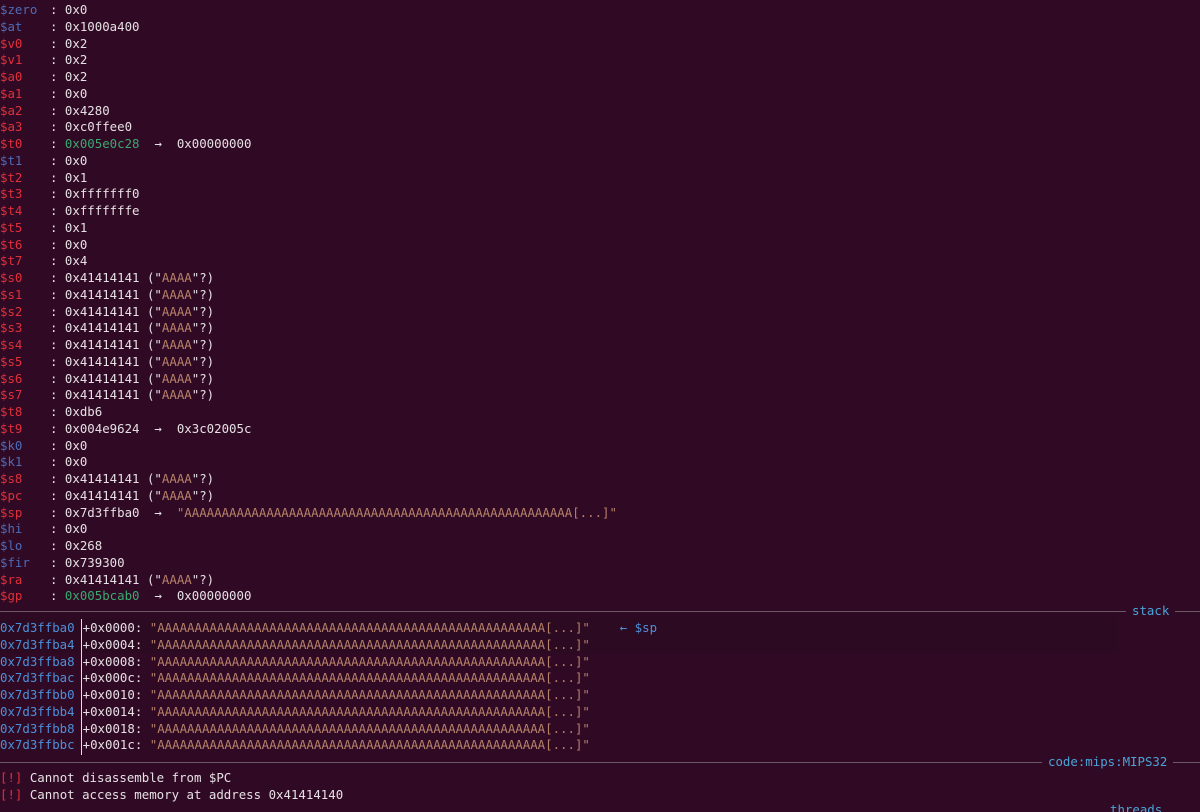 This screenshot has width=1200, height=812. What do you see at coordinates (11, 311) in the screenshot?
I see `register-name: $s2` at bounding box center [11, 311].